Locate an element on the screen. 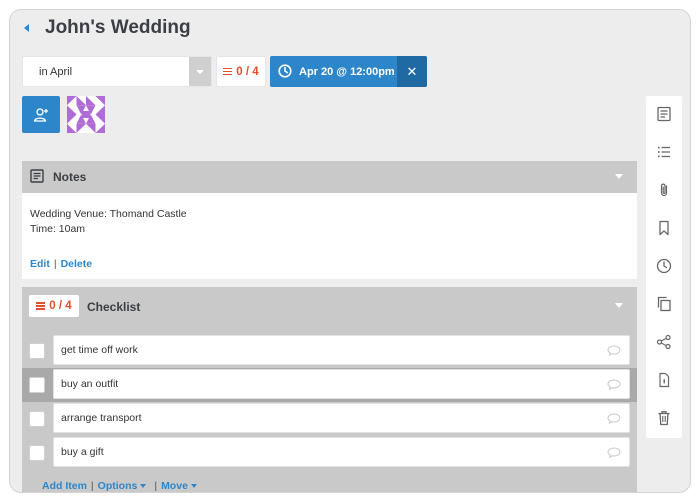 This screenshot has height=500, width=700. list-item: get time off work is located at coordinates (329, 351).